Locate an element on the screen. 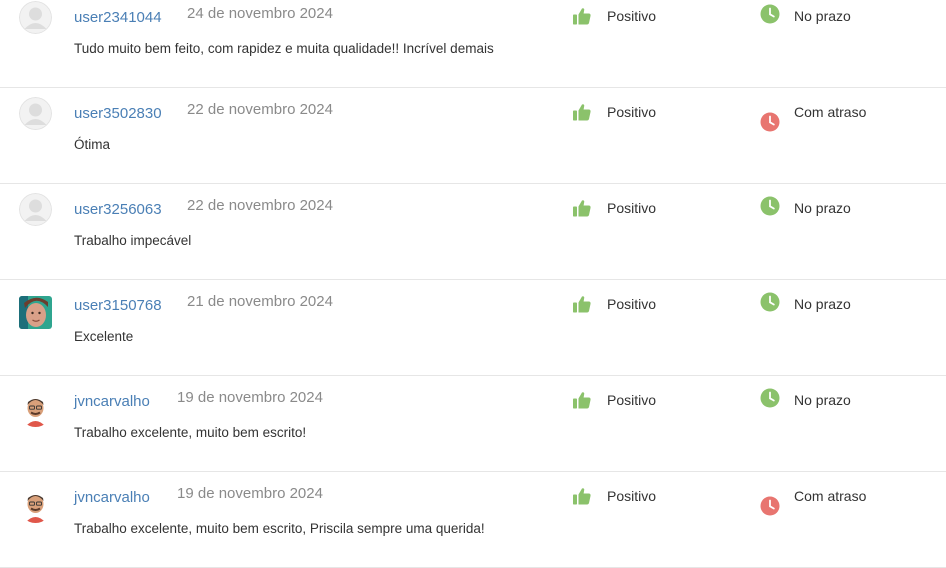 This screenshot has height=568, width=946. review-comment: Trabalho impecável is located at coordinates (133, 240).